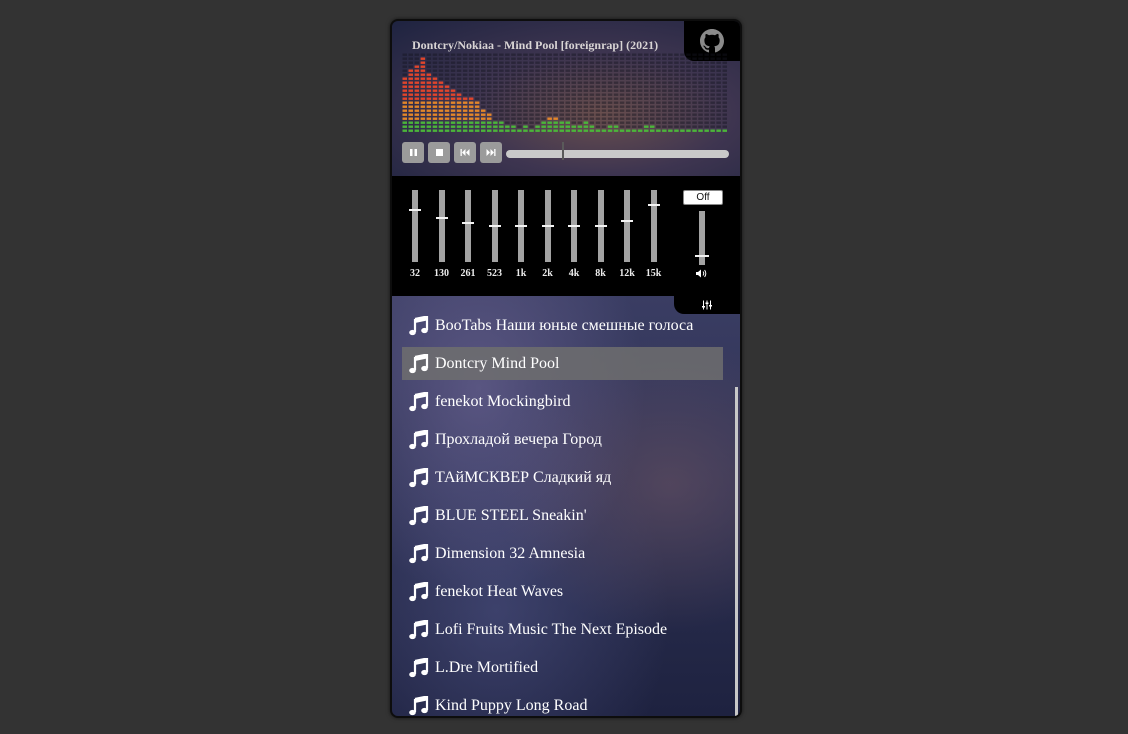 This screenshot has height=734, width=1128. What do you see at coordinates (465, 152) in the screenshot?
I see `previous-button` at bounding box center [465, 152].